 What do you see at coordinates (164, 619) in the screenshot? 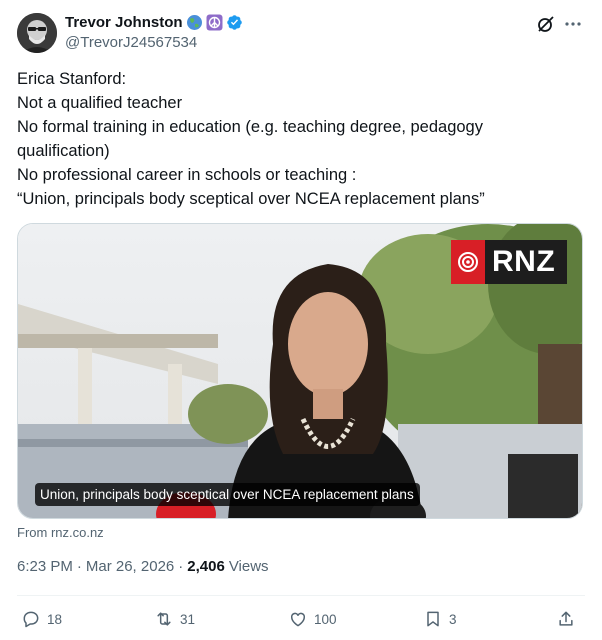
I see `repost-icon` at bounding box center [164, 619].